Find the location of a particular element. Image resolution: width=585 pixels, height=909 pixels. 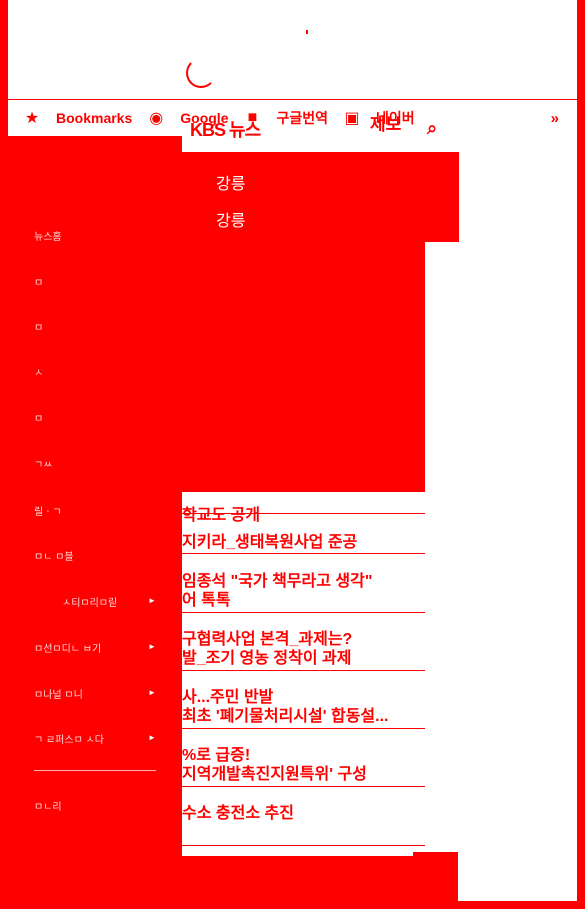

bookmark-icon: ▣ is located at coordinates (352, 118).